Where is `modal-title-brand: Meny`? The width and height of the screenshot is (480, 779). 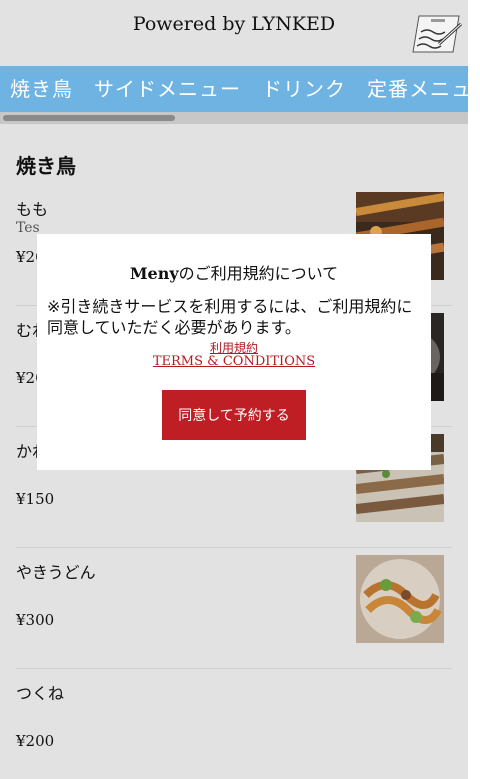 modal-title-brand: Meny is located at coordinates (154, 273).